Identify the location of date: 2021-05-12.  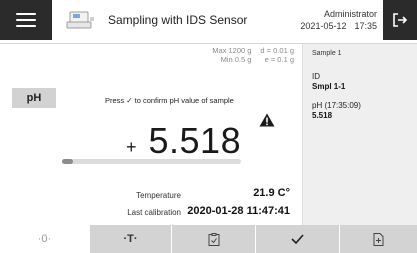
(323, 26).